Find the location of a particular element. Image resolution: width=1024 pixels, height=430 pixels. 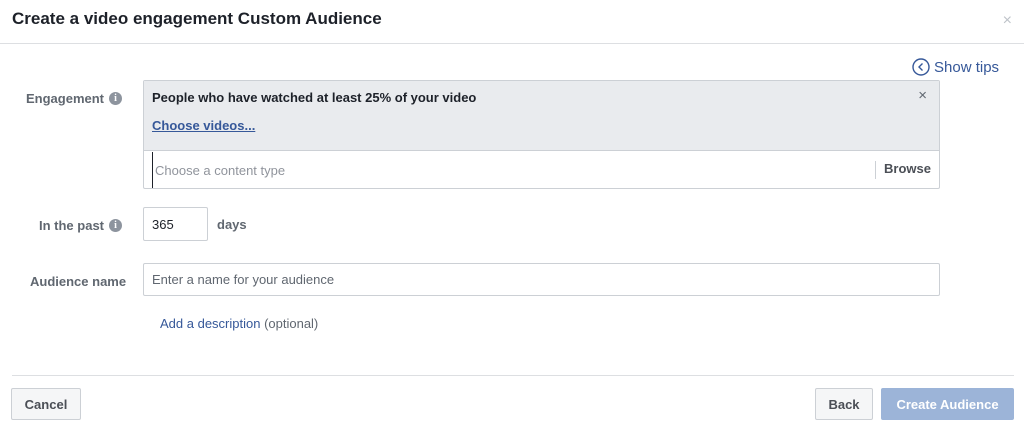

chevron-left-circle-icon is located at coordinates (921, 67).